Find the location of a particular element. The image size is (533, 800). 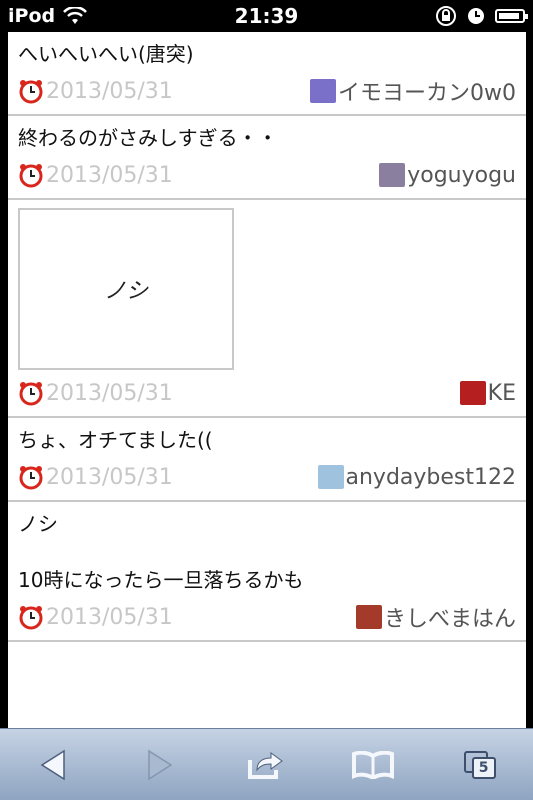

share-icon is located at coordinates (266, 765).